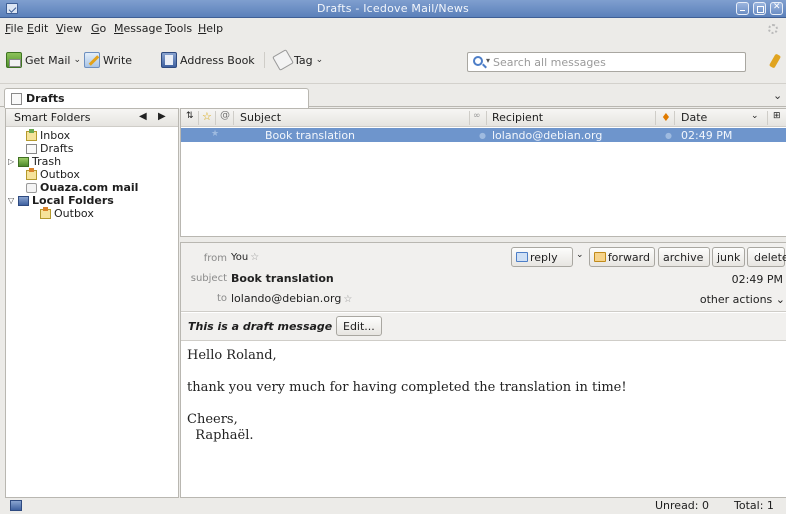  What do you see at coordinates (488, 60) in the screenshot?
I see `search-options-icon: ▾` at bounding box center [488, 60].